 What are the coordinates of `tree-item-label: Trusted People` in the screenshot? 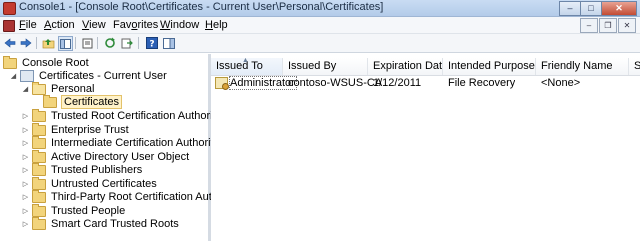 It's located at (88, 211).